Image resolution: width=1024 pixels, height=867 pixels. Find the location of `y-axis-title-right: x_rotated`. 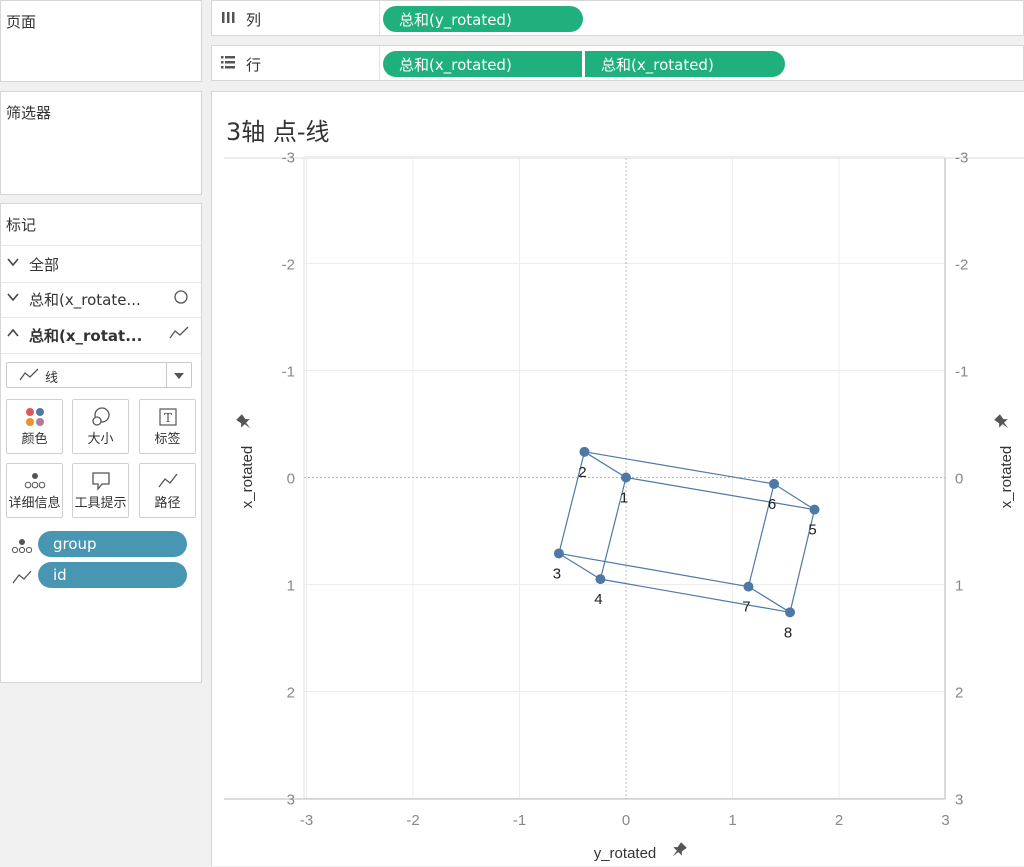

y-axis-title-right: x_rotated is located at coordinates (1006, 477).